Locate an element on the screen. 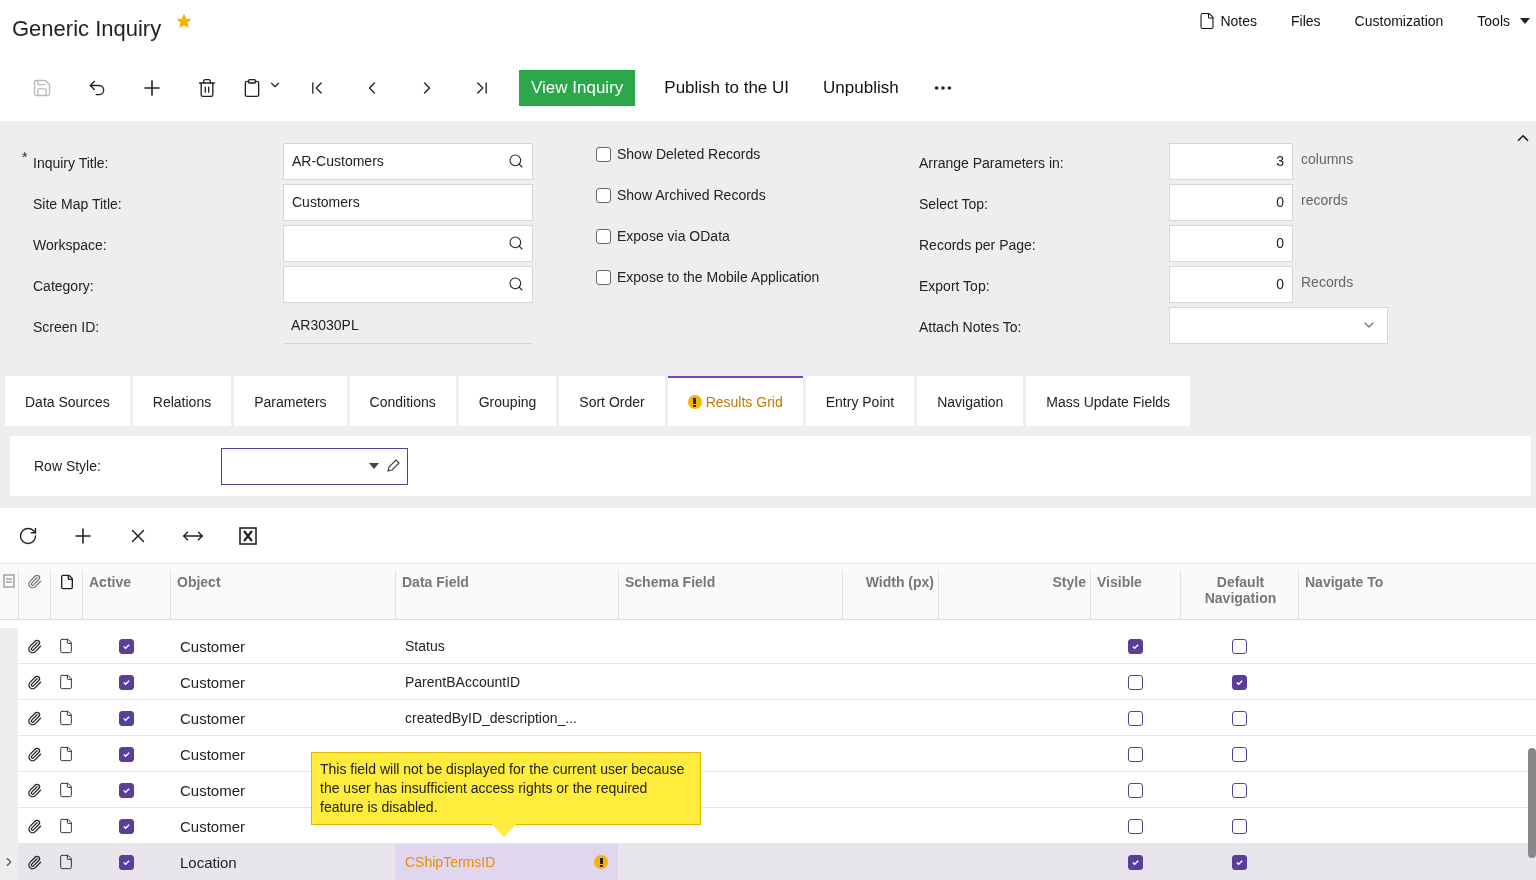 This screenshot has height=880, width=1536. unit-label: Records is located at coordinates (1327, 282).